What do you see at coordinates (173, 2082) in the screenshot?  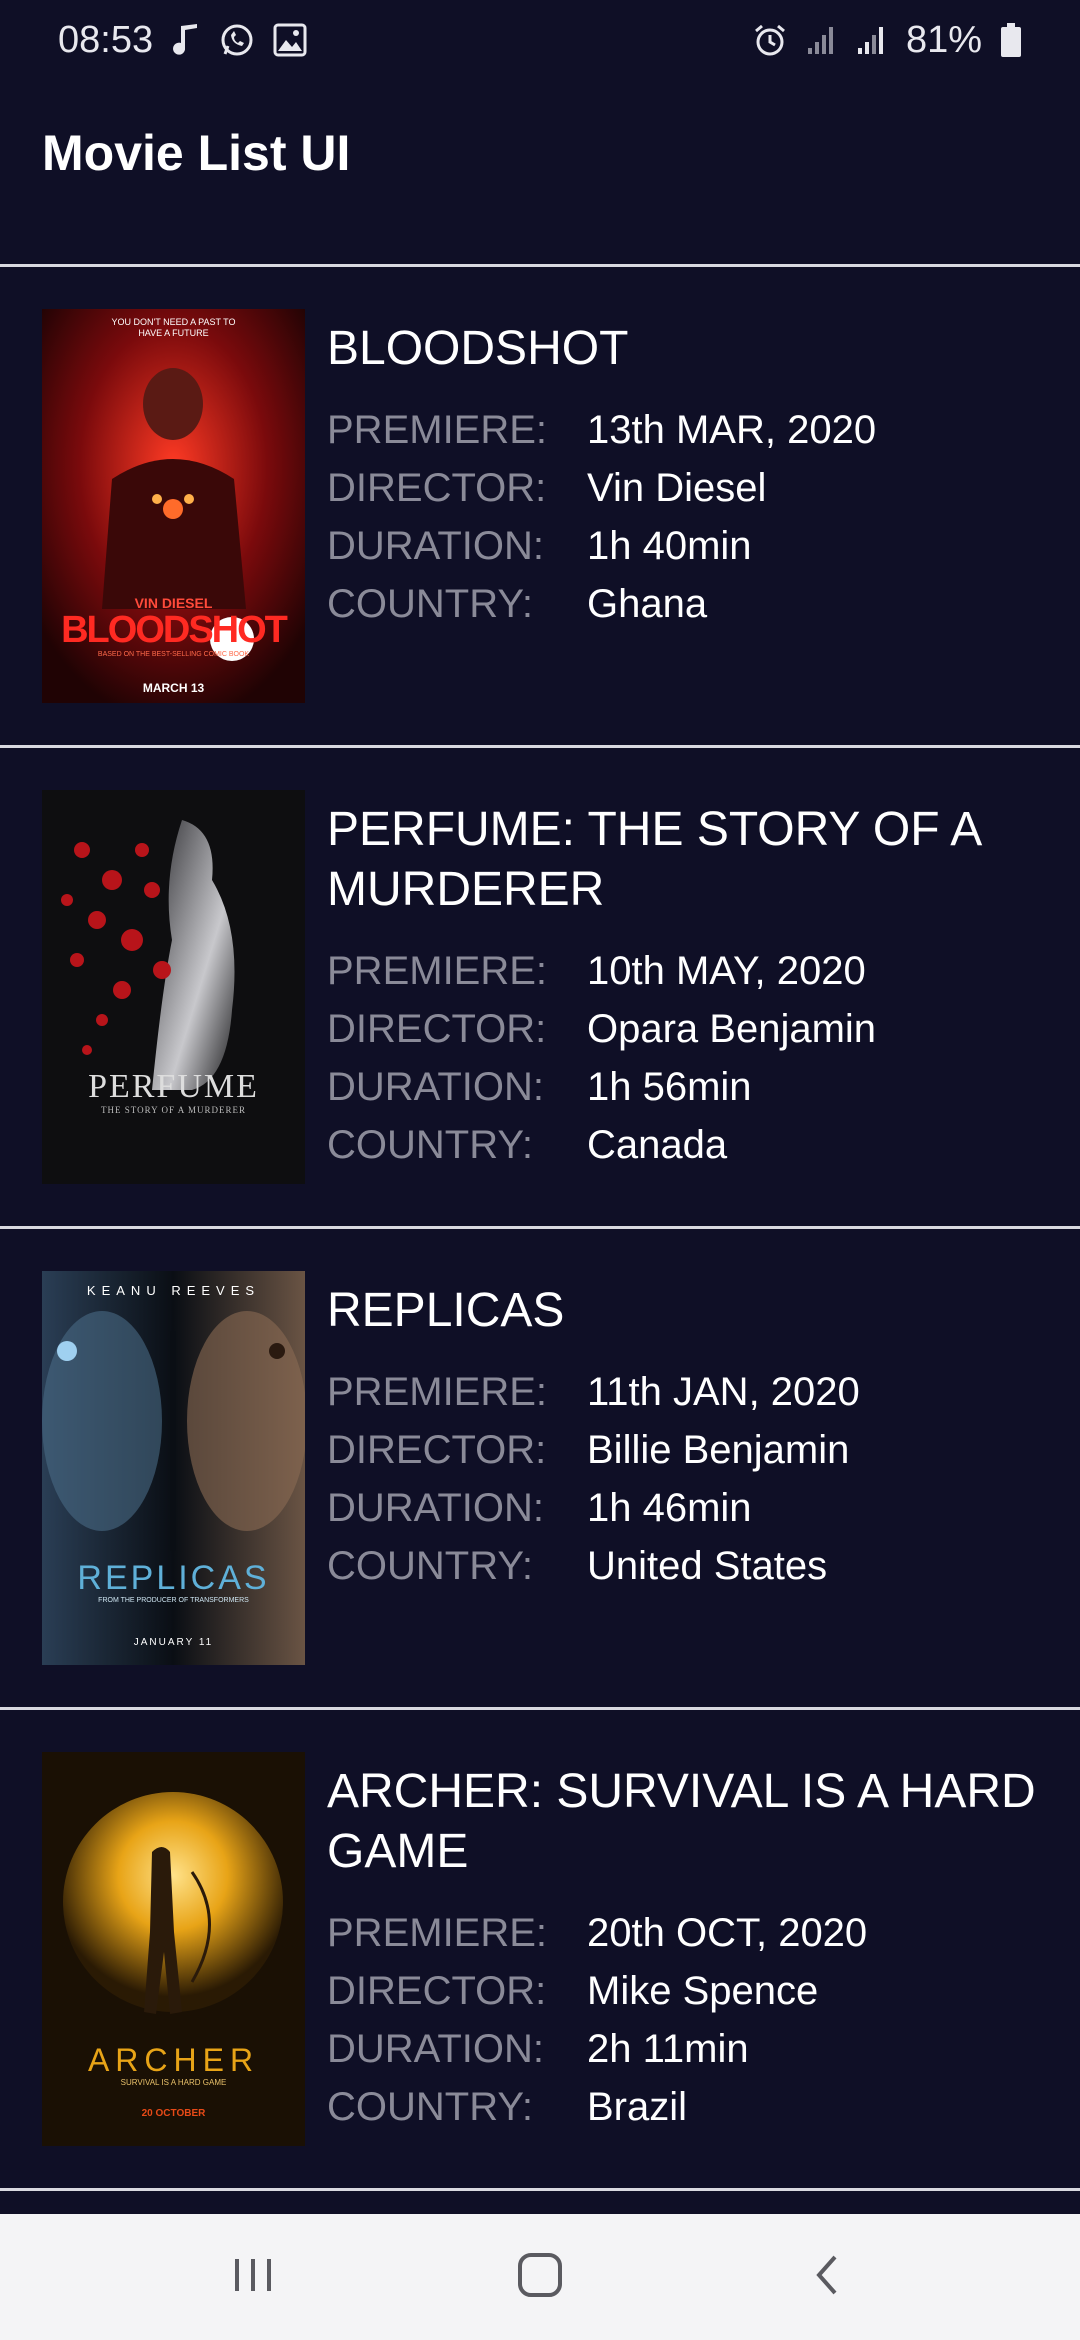 I see `poster-subline: SURVIVAL IS A HARD GAME` at bounding box center [173, 2082].